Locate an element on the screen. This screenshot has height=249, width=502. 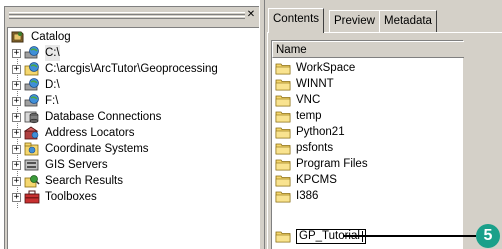
catalog-tree-titlebar: ✕ is located at coordinates (131, 16).